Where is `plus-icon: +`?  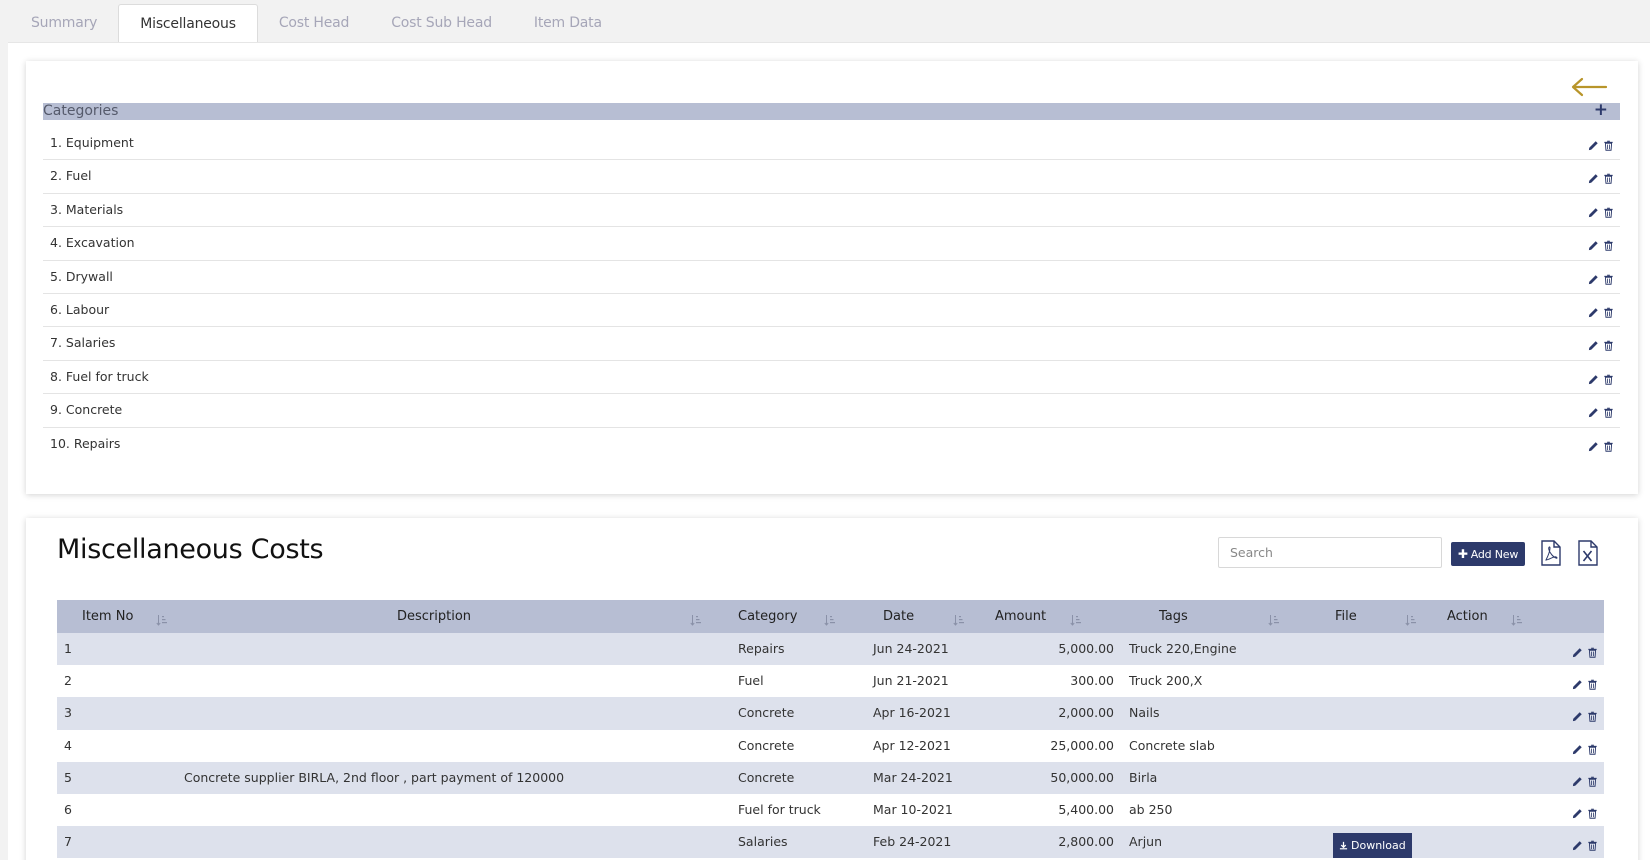 plus-icon: + is located at coordinates (1601, 110).